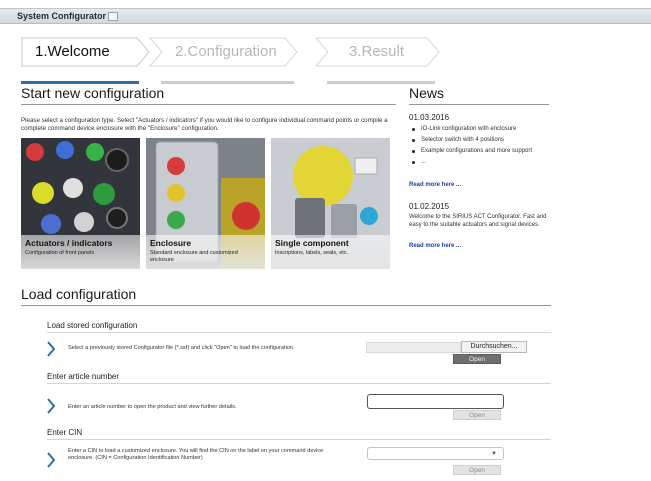  I want to click on start-heading-rule, so click(208, 104).